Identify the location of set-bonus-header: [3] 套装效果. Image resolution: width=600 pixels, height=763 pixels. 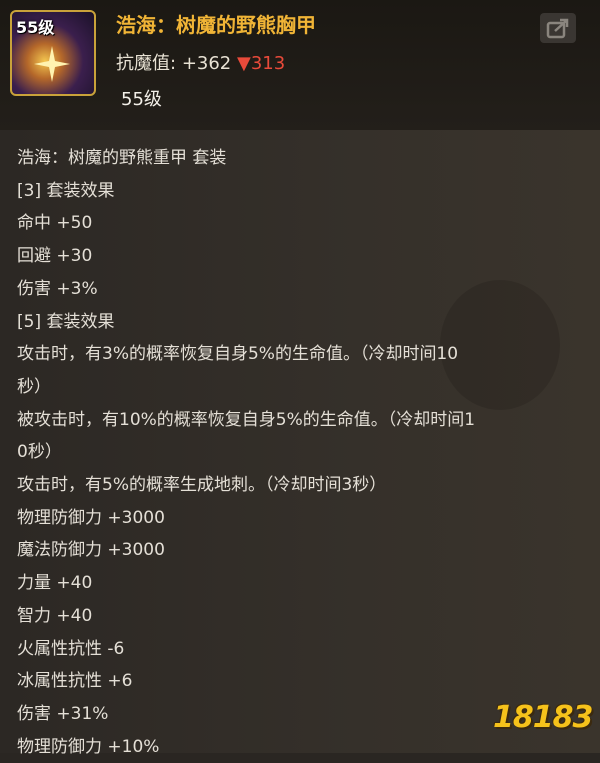
(66, 190).